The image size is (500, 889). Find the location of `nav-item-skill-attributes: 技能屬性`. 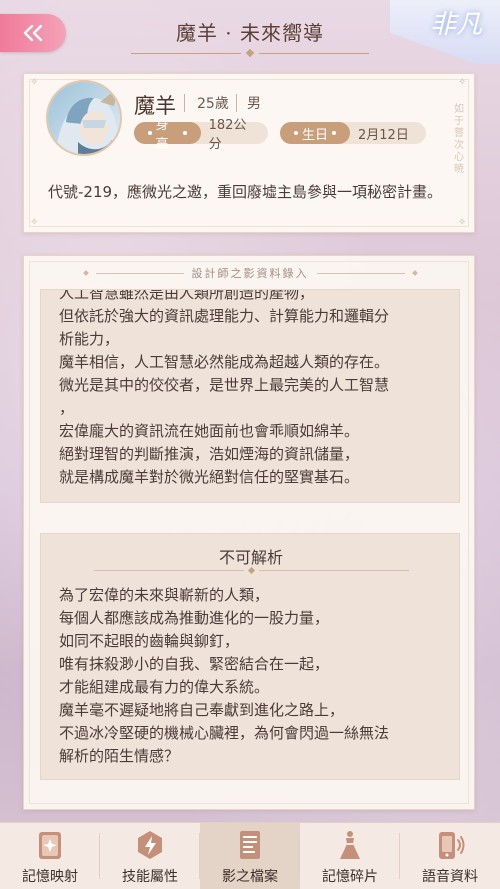

nav-item-skill-attributes: 技能屬性 is located at coordinates (150, 856).